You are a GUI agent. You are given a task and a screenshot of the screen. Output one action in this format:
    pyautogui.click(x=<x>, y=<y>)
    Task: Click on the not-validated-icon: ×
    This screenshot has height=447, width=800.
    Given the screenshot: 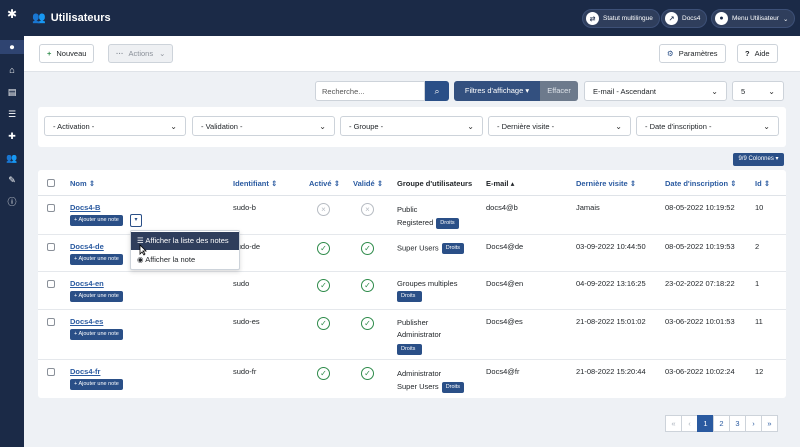 What is the action you would take?
    pyautogui.click(x=367, y=209)
    